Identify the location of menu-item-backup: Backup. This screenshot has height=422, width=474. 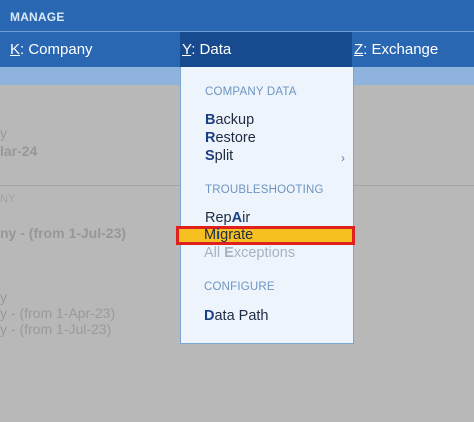
(229, 120).